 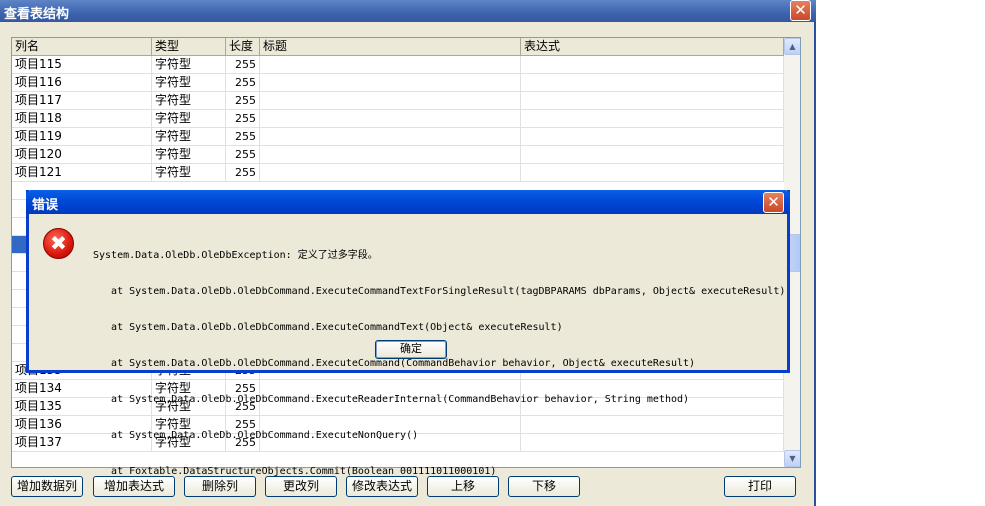 I want to click on field-name-cell: 项目116, so click(x=82, y=83).